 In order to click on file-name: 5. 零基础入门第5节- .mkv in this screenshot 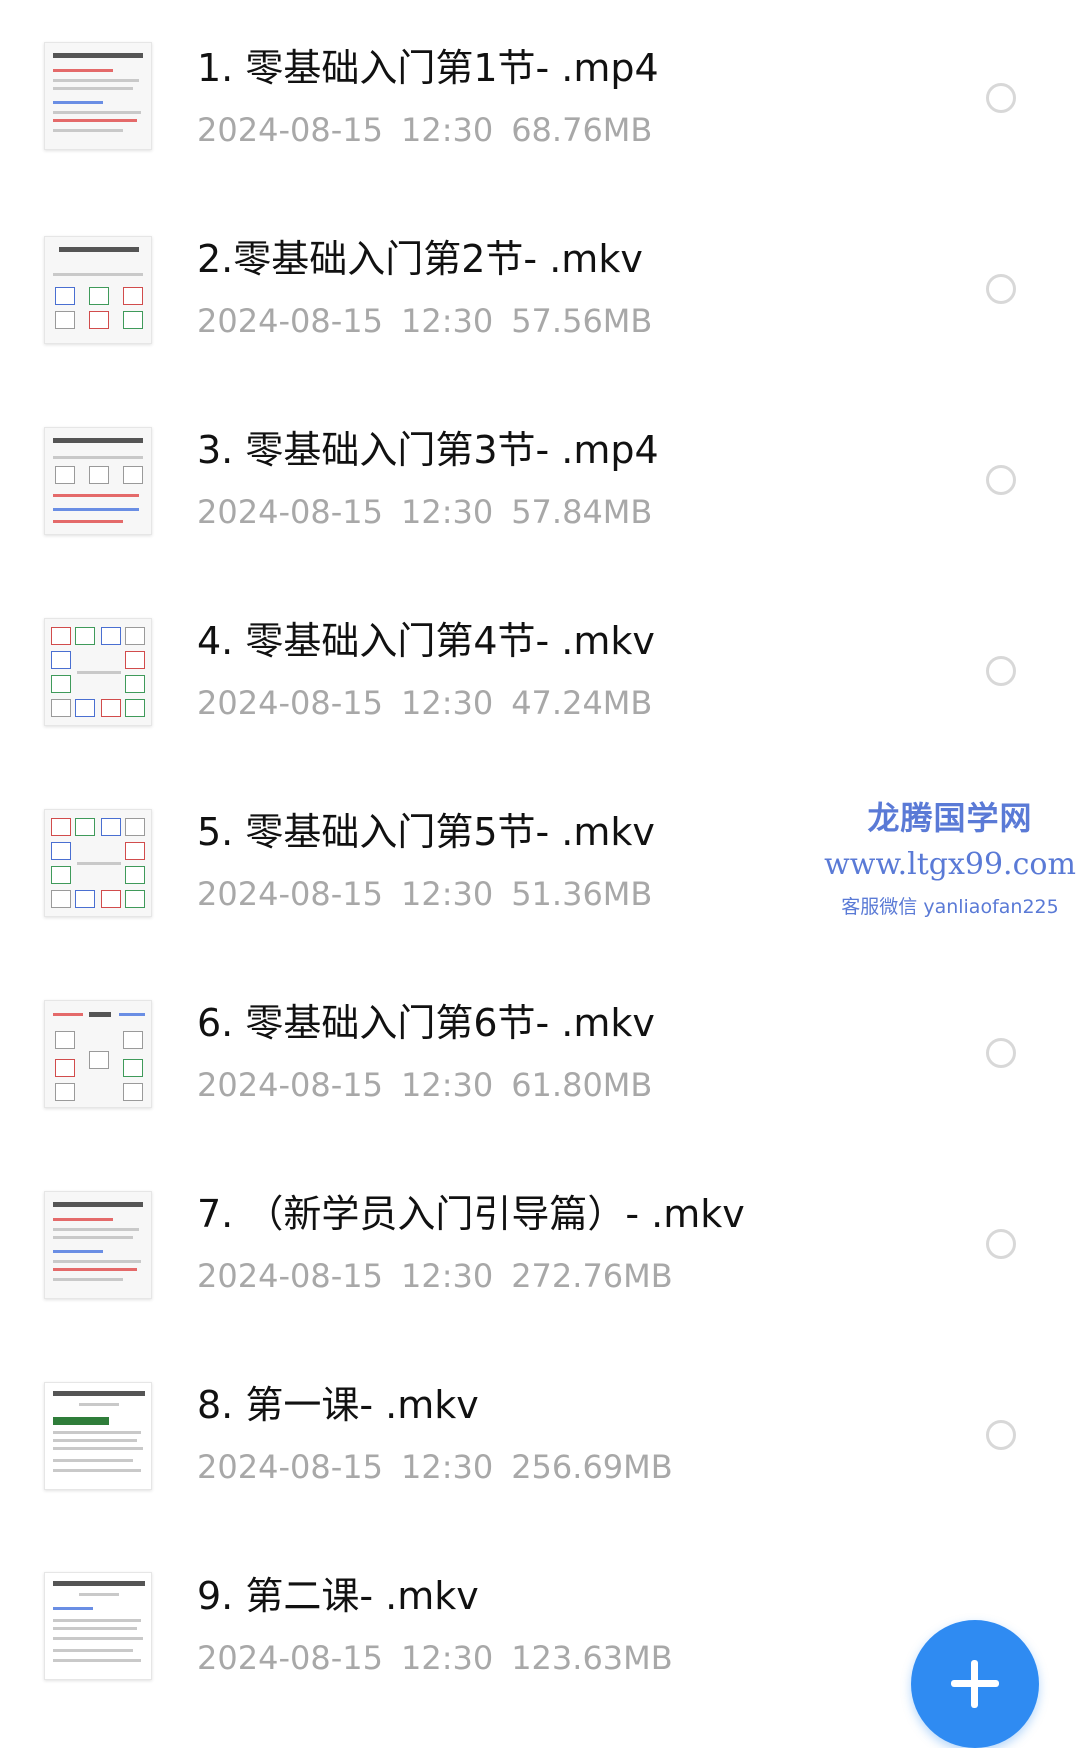, I will do `click(426, 832)`.